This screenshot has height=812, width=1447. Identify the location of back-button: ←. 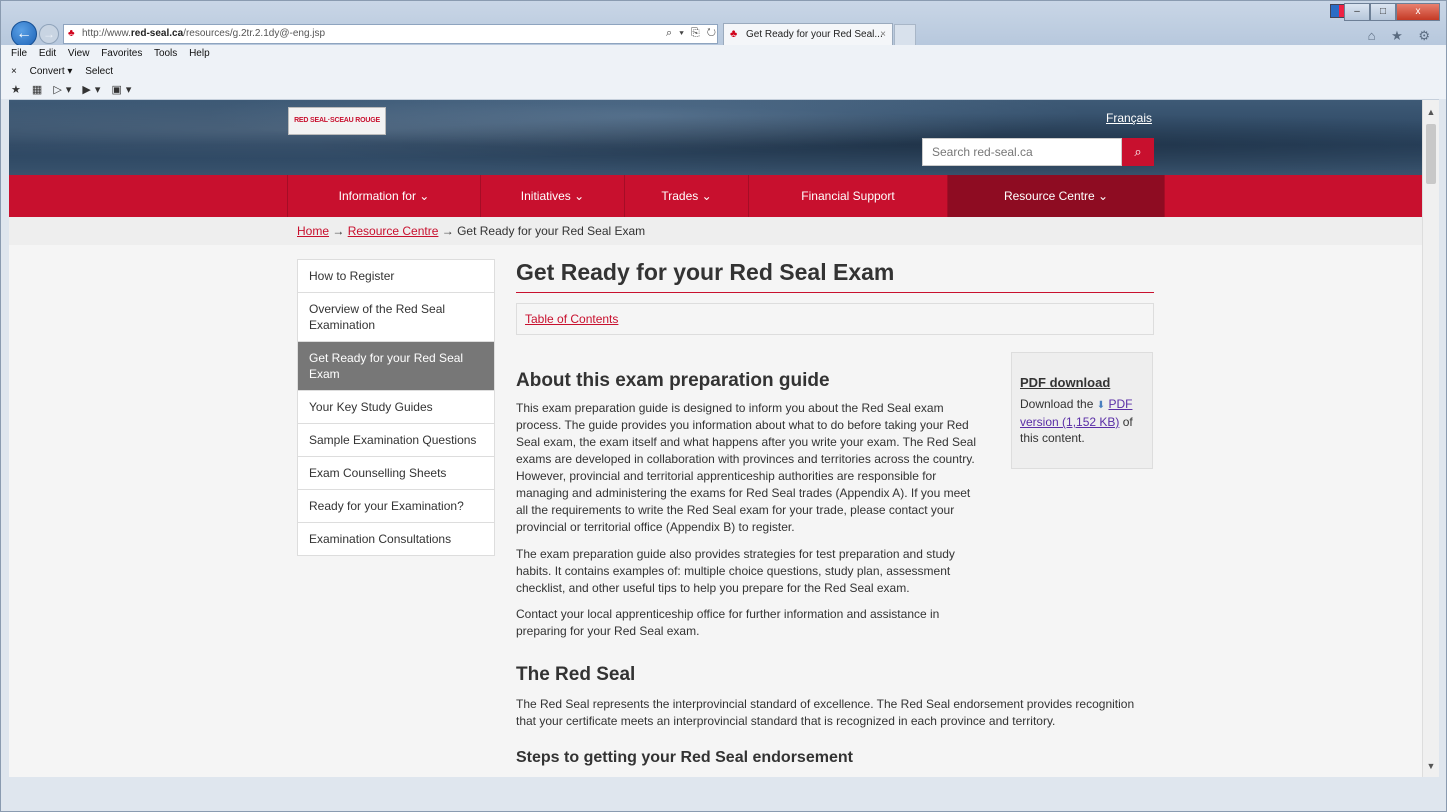
(24, 34).